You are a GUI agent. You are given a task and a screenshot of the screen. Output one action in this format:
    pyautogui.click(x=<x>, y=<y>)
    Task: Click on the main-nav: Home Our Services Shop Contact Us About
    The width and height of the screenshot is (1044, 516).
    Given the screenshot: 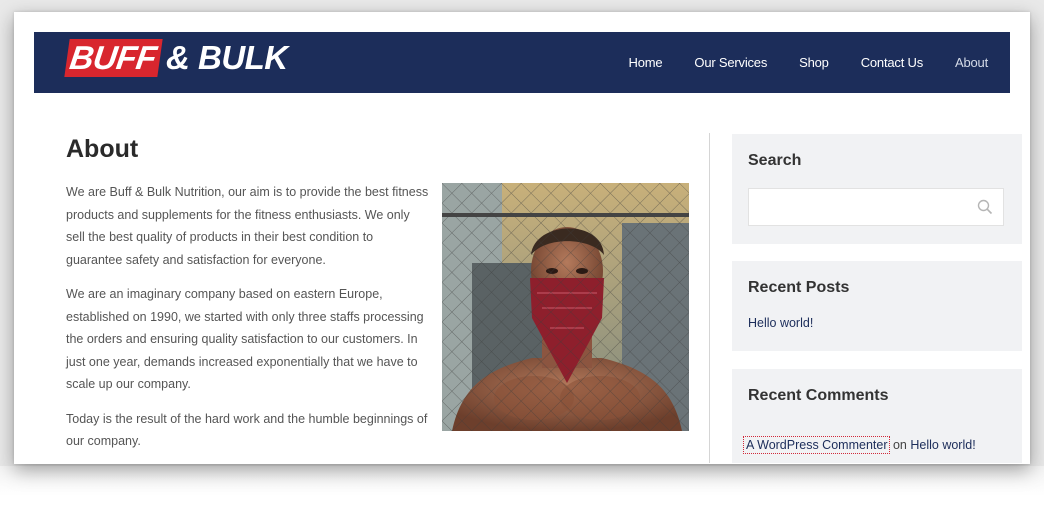 What is the action you would take?
    pyautogui.click(x=819, y=62)
    